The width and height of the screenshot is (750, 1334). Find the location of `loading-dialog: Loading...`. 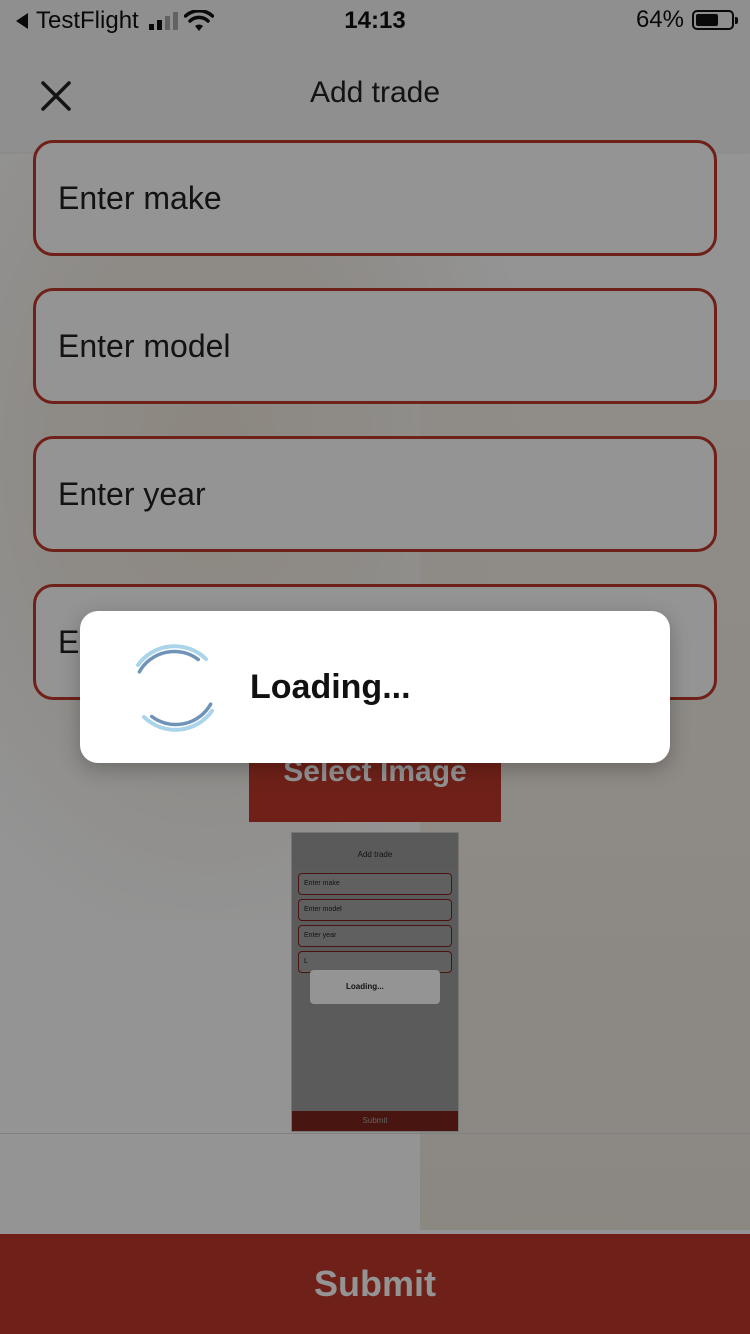

loading-dialog: Loading... is located at coordinates (375, 687).